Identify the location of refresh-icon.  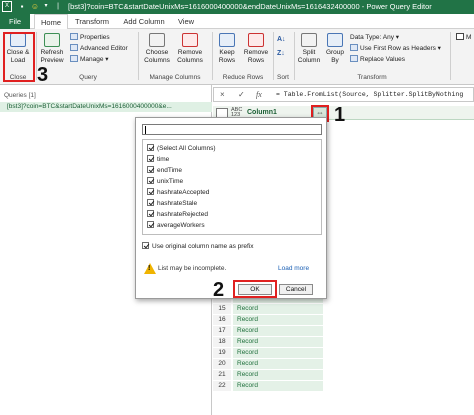
(52, 40).